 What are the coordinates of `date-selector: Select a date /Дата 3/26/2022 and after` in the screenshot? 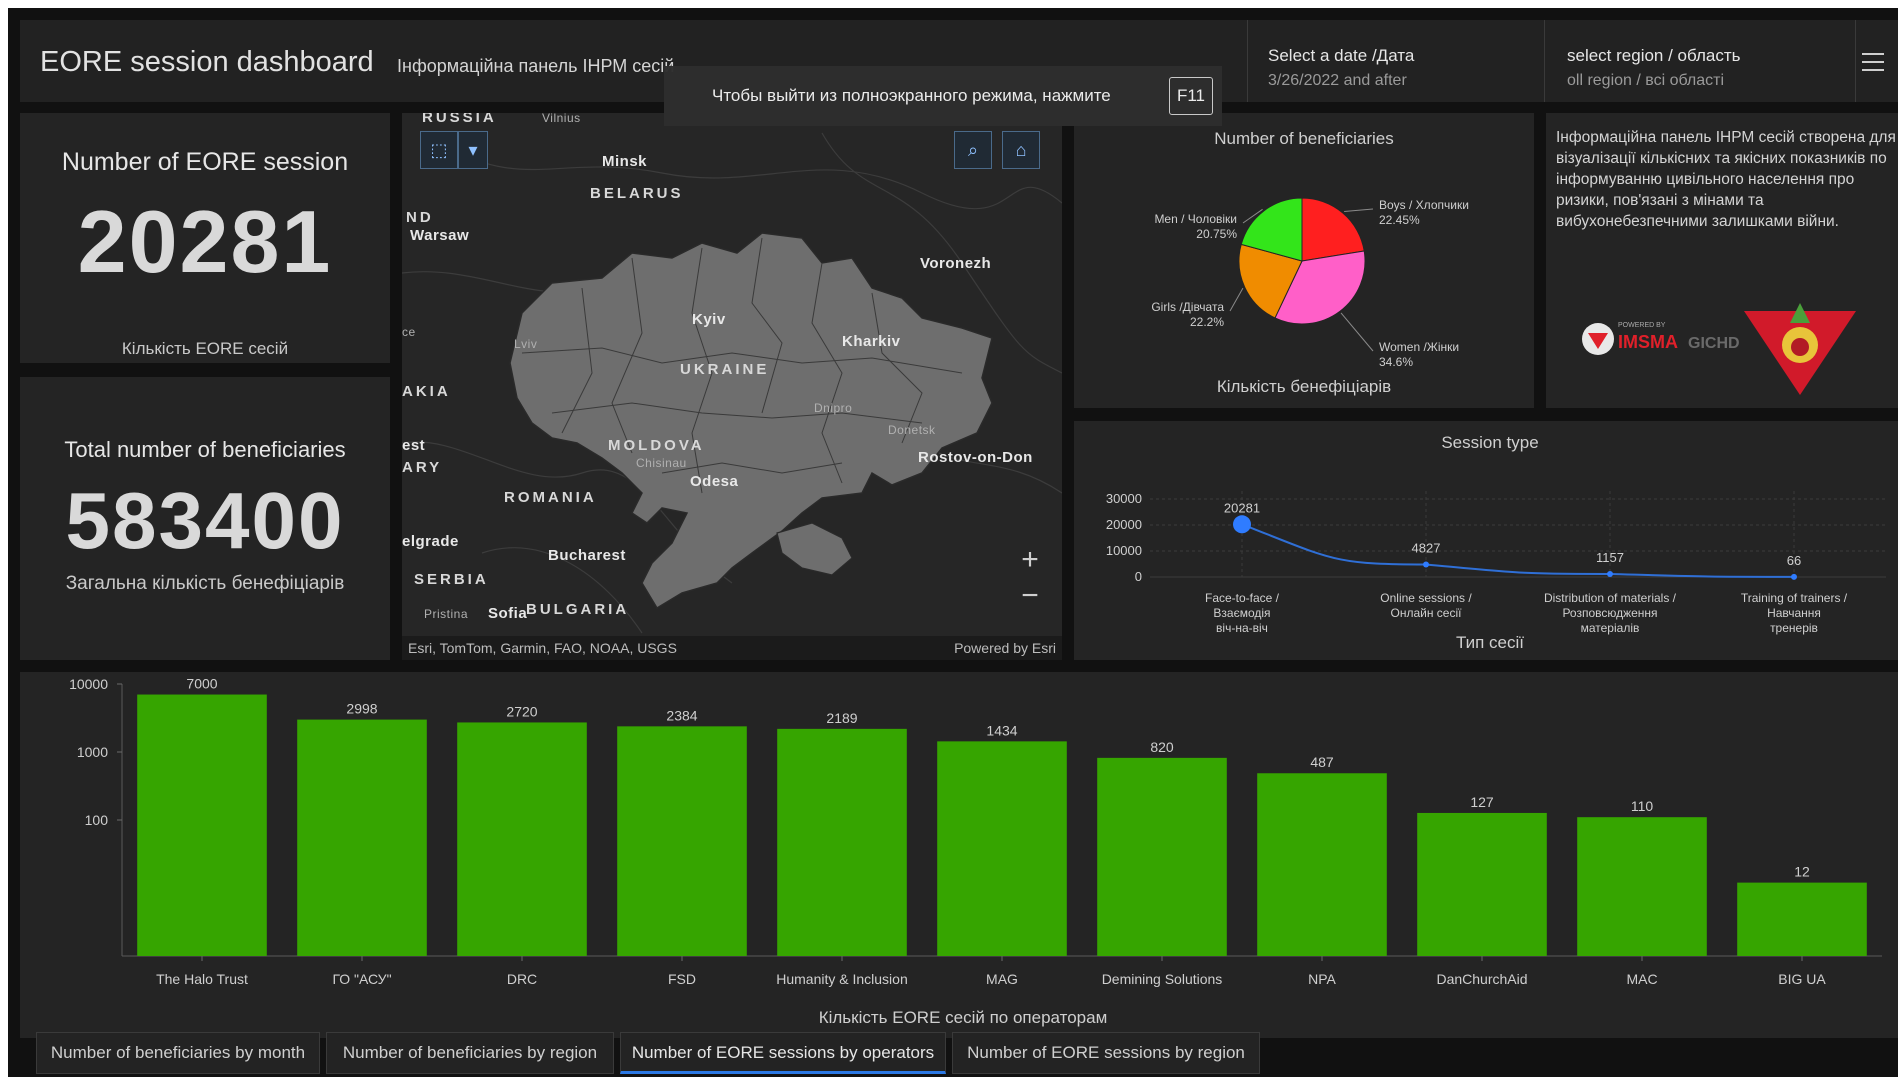 It's located at (1396, 61).